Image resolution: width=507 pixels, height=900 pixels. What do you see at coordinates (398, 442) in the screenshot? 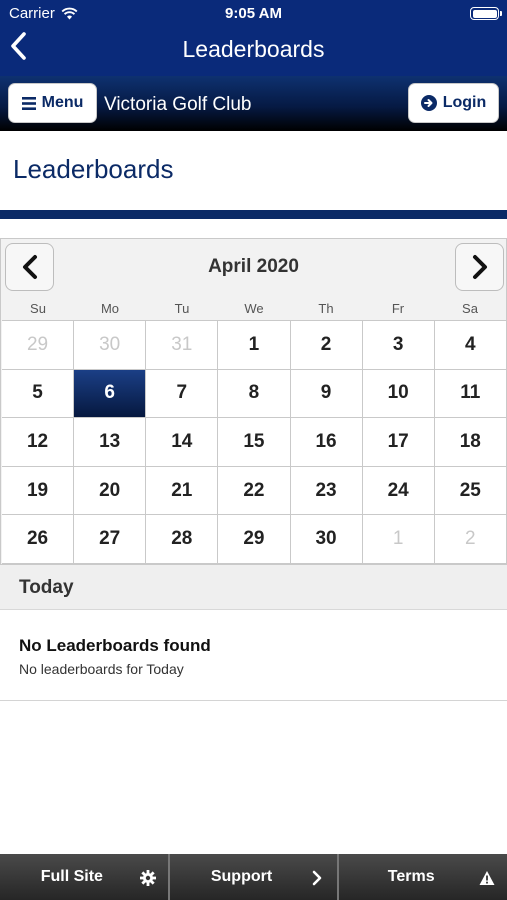
I see `calendar-day: 17` at bounding box center [398, 442].